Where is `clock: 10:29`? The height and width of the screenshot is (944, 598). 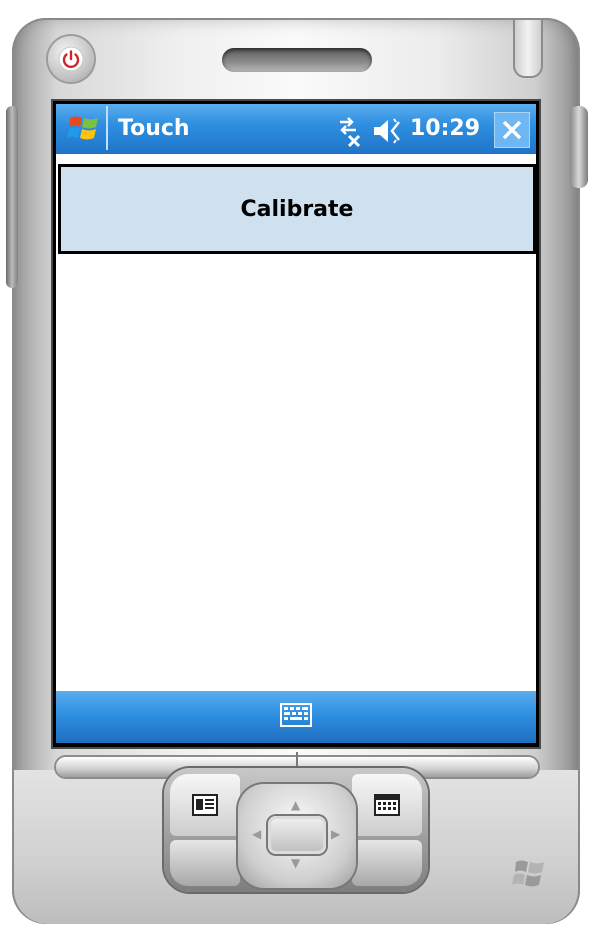 clock: 10:29 is located at coordinates (445, 128).